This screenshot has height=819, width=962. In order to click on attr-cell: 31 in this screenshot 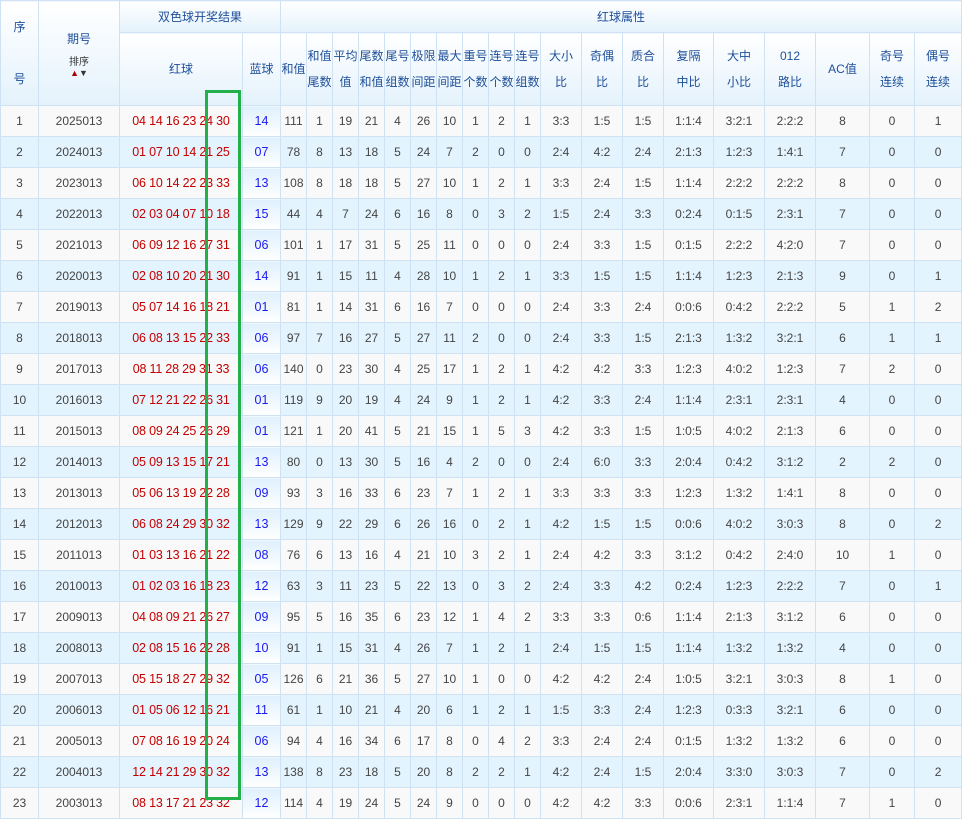, I will do `click(372, 648)`.